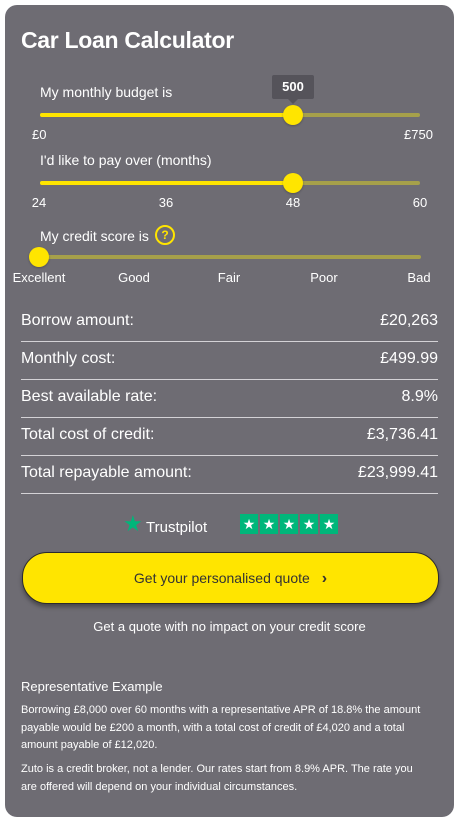 This screenshot has height=824, width=457. I want to click on result-row-monthly: Monthly cost: £499.99, so click(229, 360).